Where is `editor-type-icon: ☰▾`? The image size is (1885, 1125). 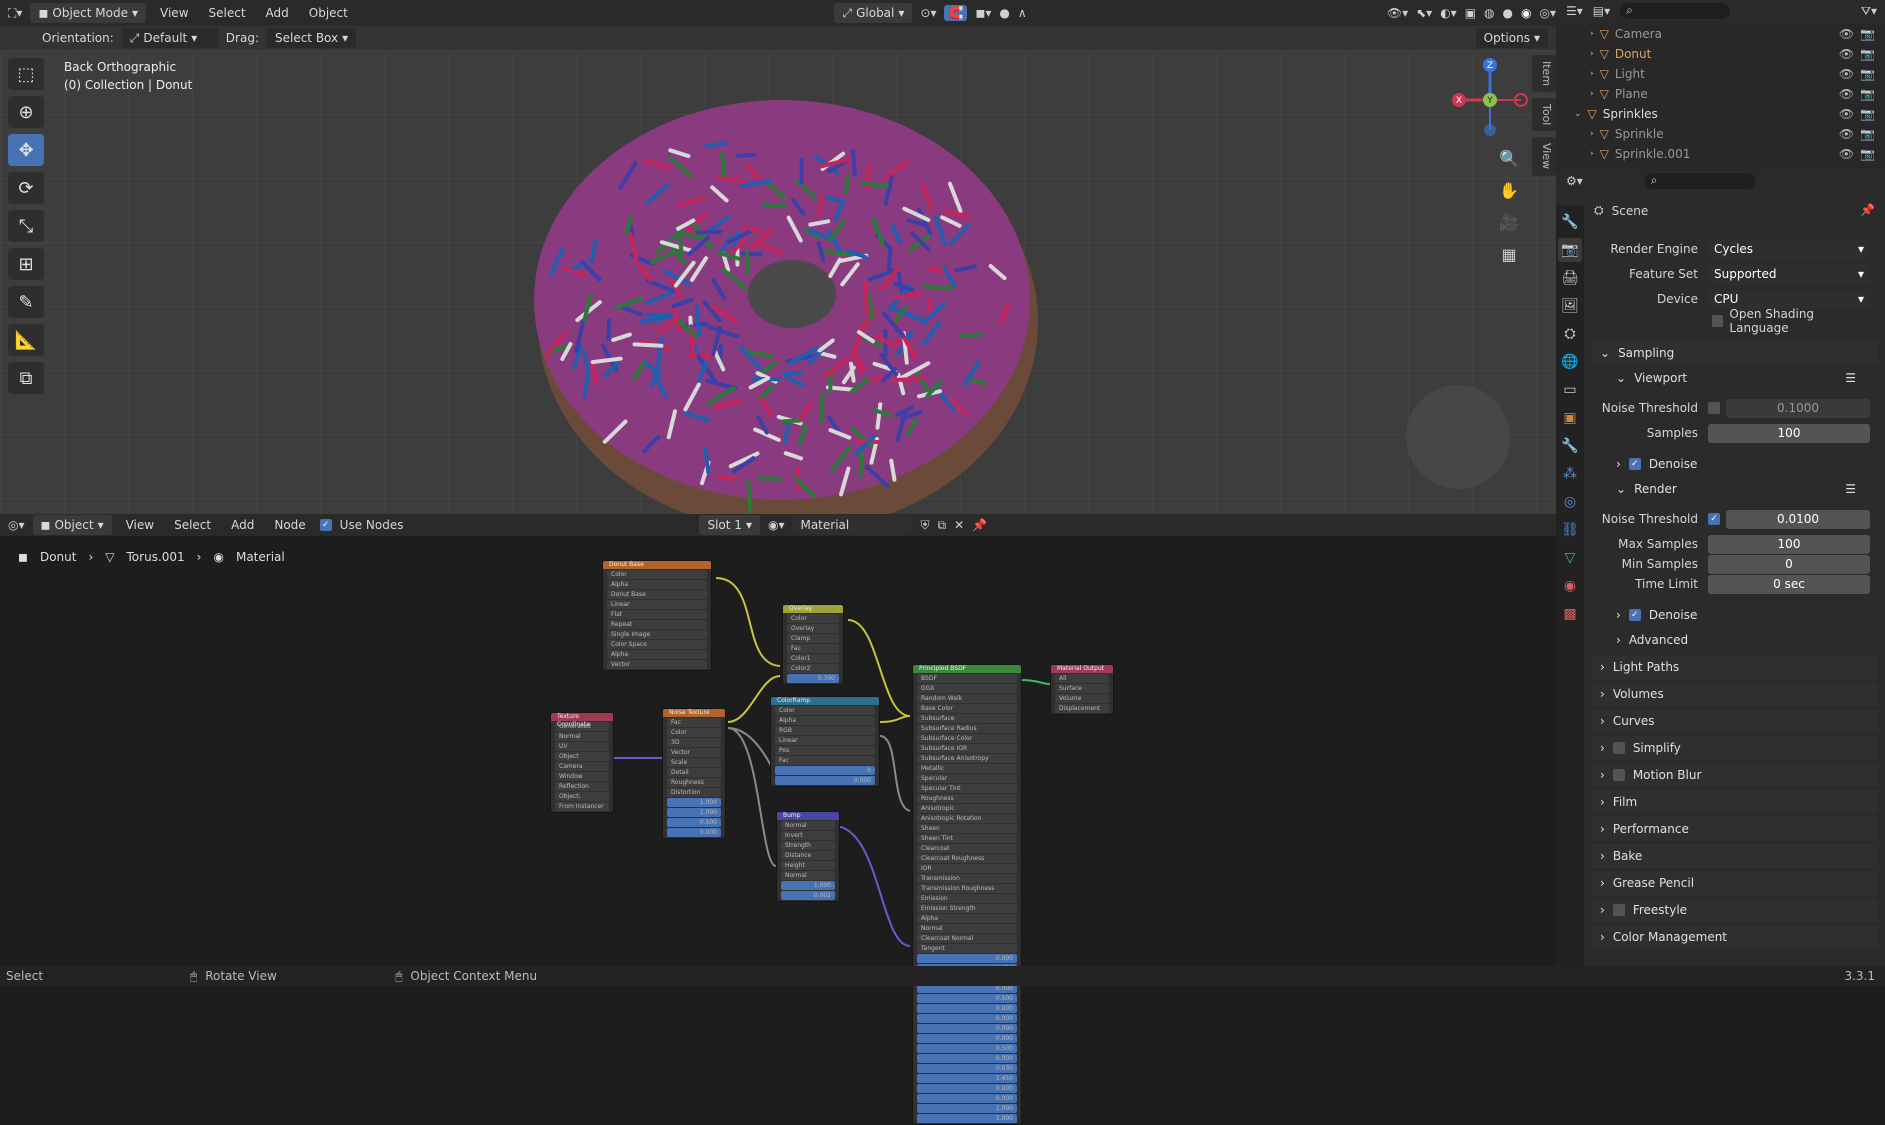 editor-type-icon: ☰▾ is located at coordinates (1574, 11).